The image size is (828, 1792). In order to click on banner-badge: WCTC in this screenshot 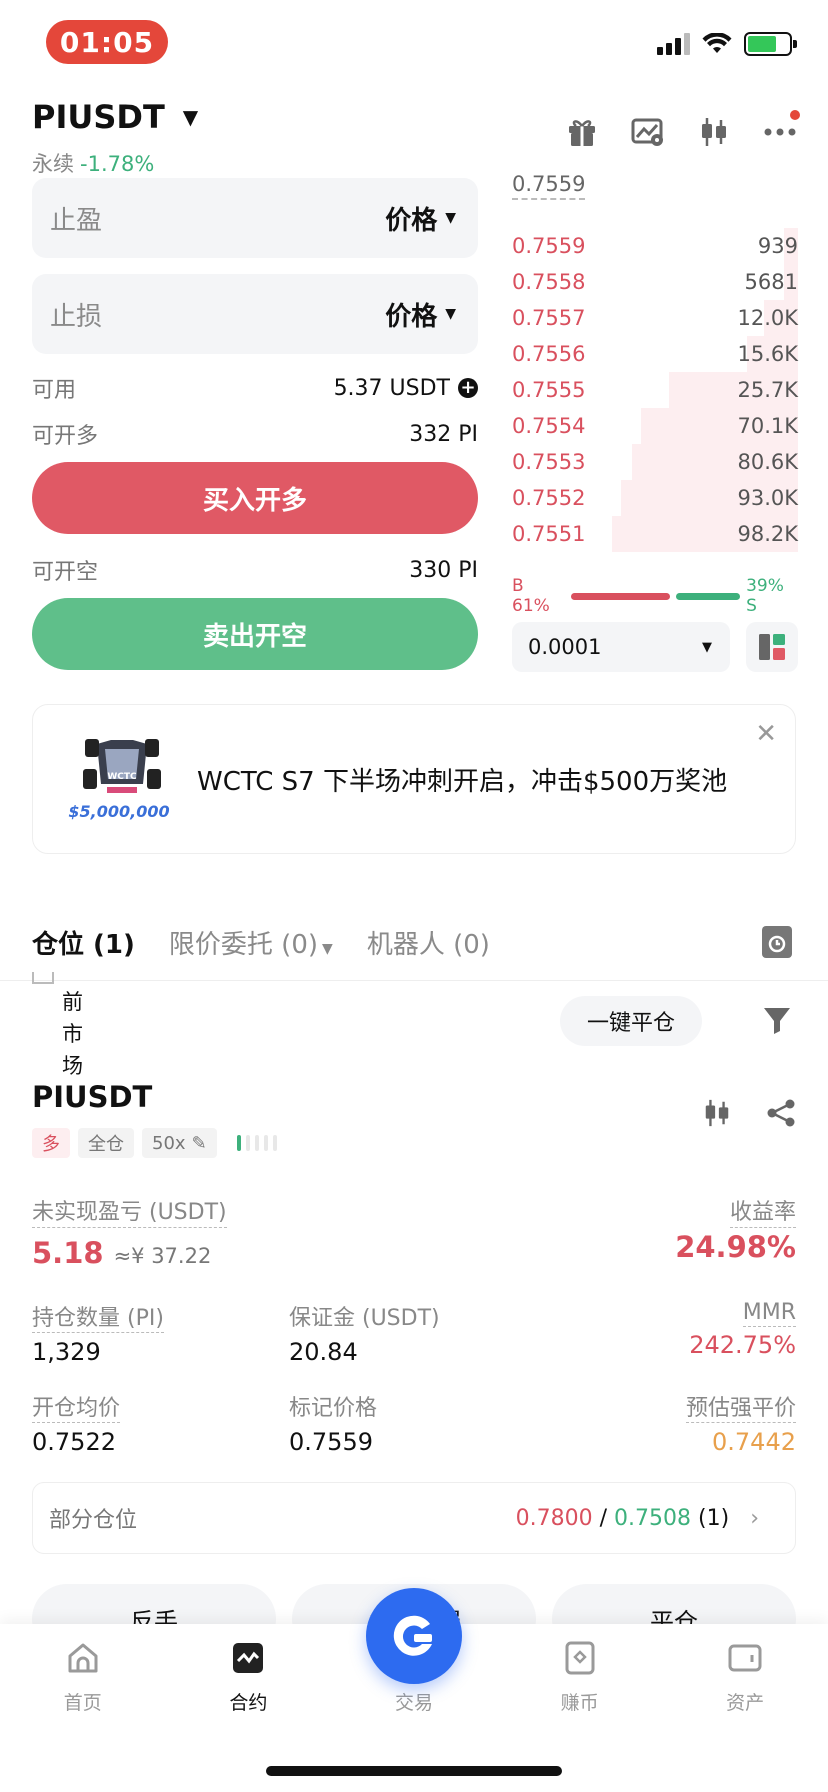, I will do `click(122, 777)`.